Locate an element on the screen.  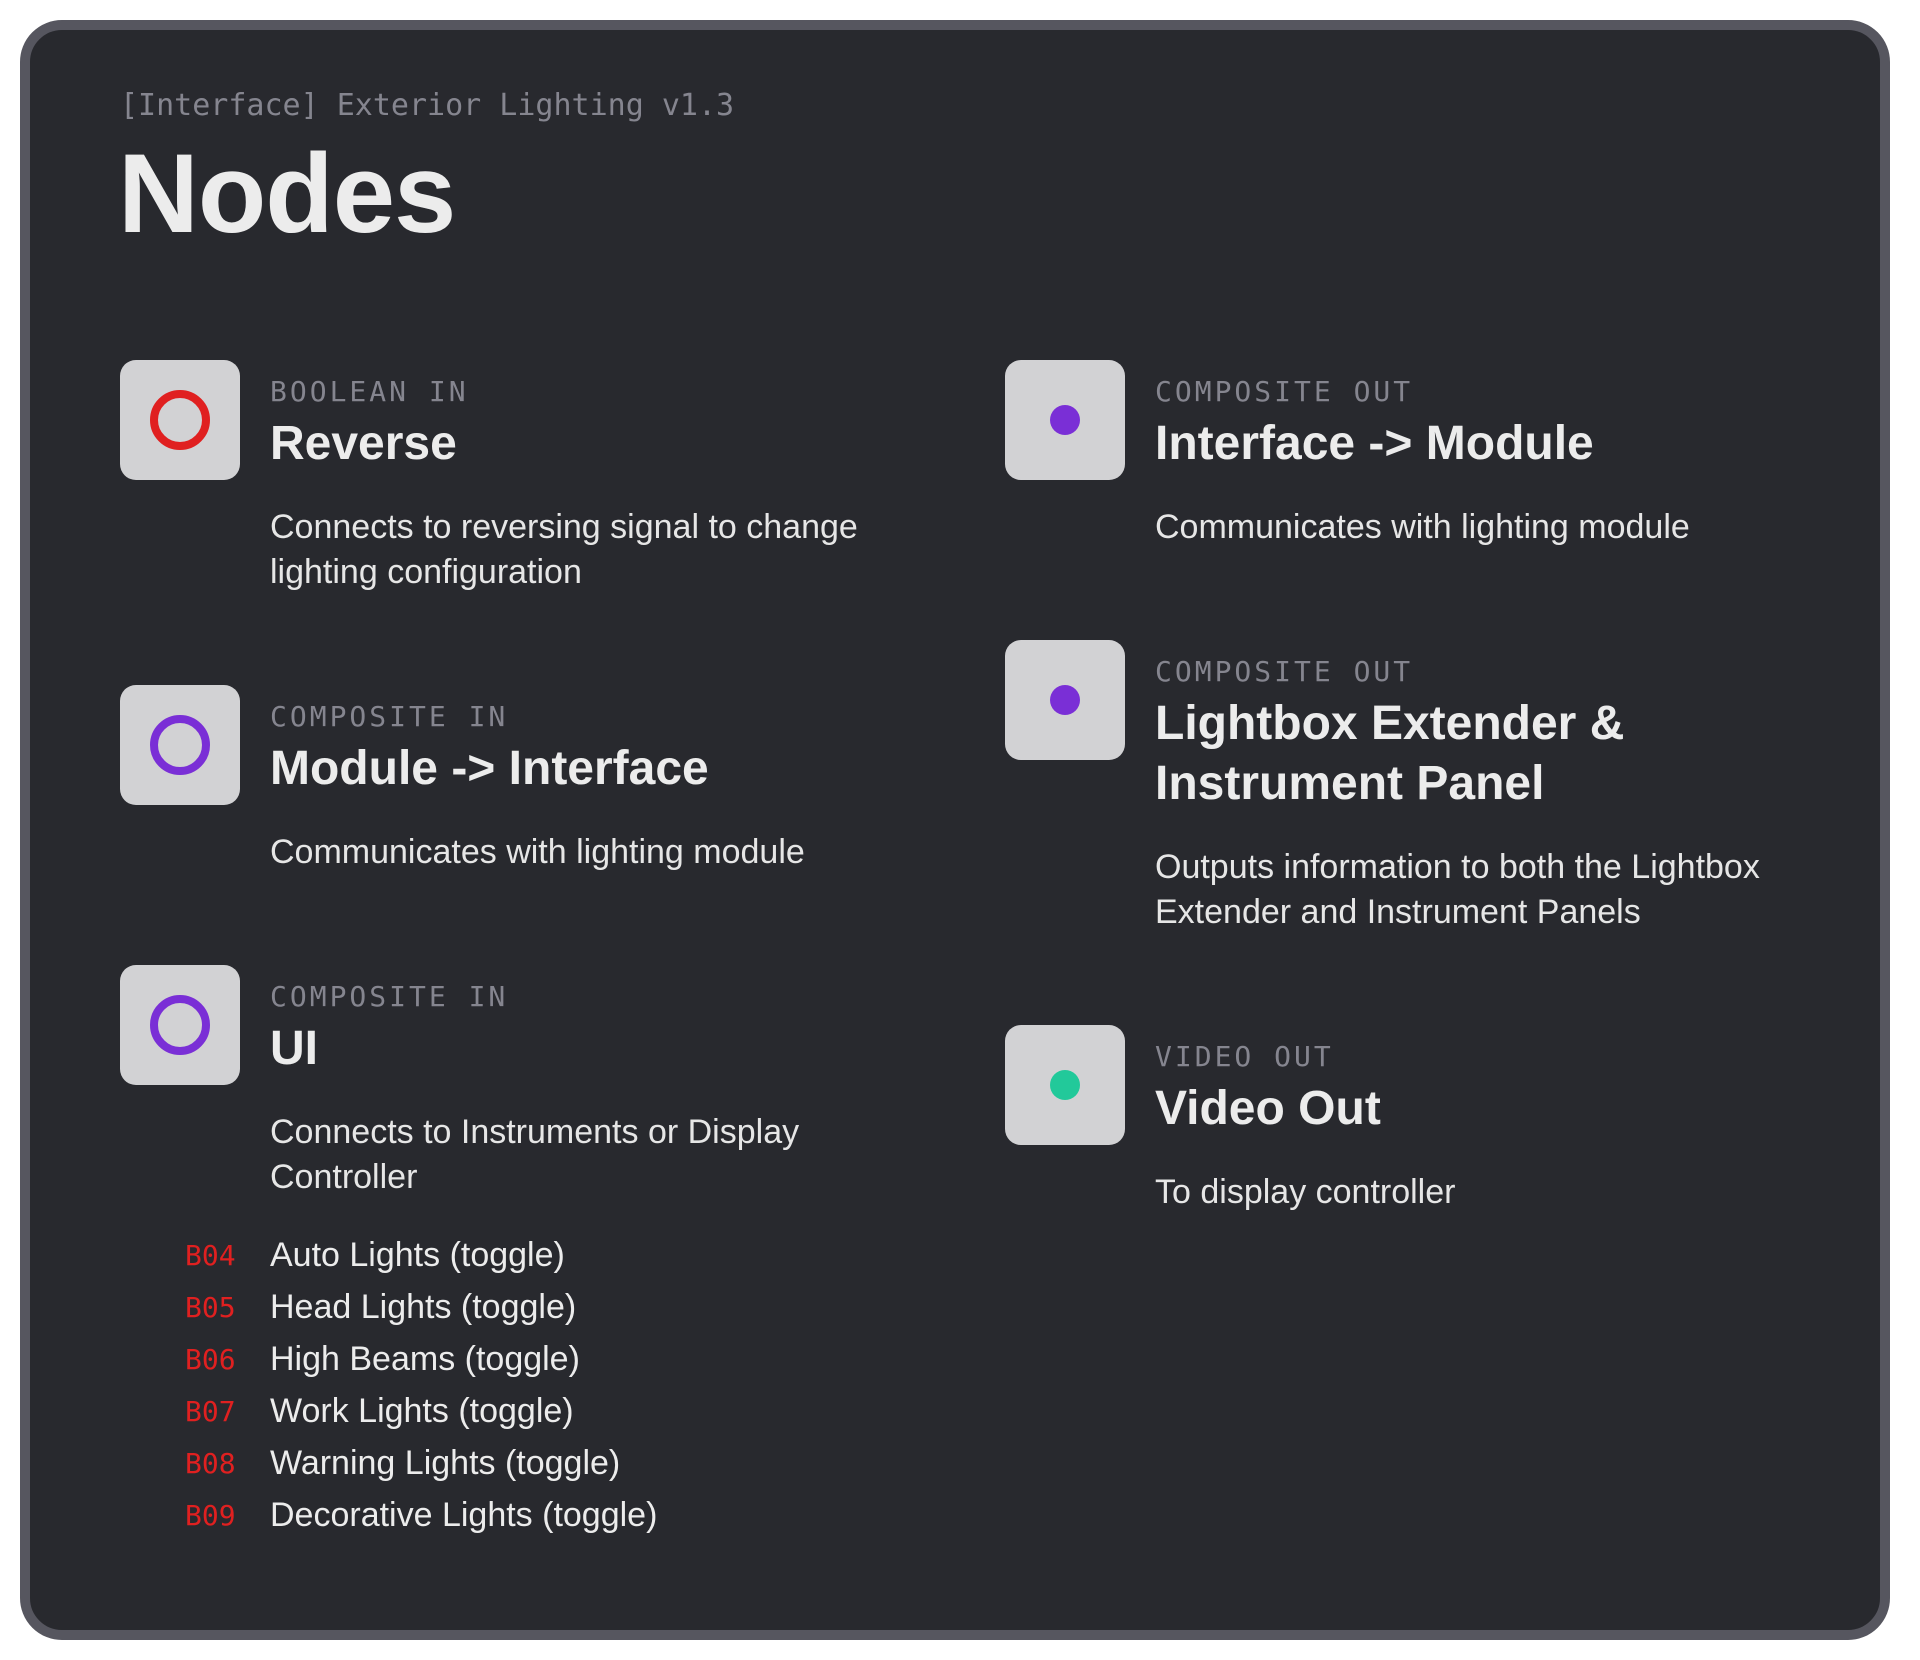
list-item: B04 Auto Lights (toggle) is located at coordinates (535, 1261).